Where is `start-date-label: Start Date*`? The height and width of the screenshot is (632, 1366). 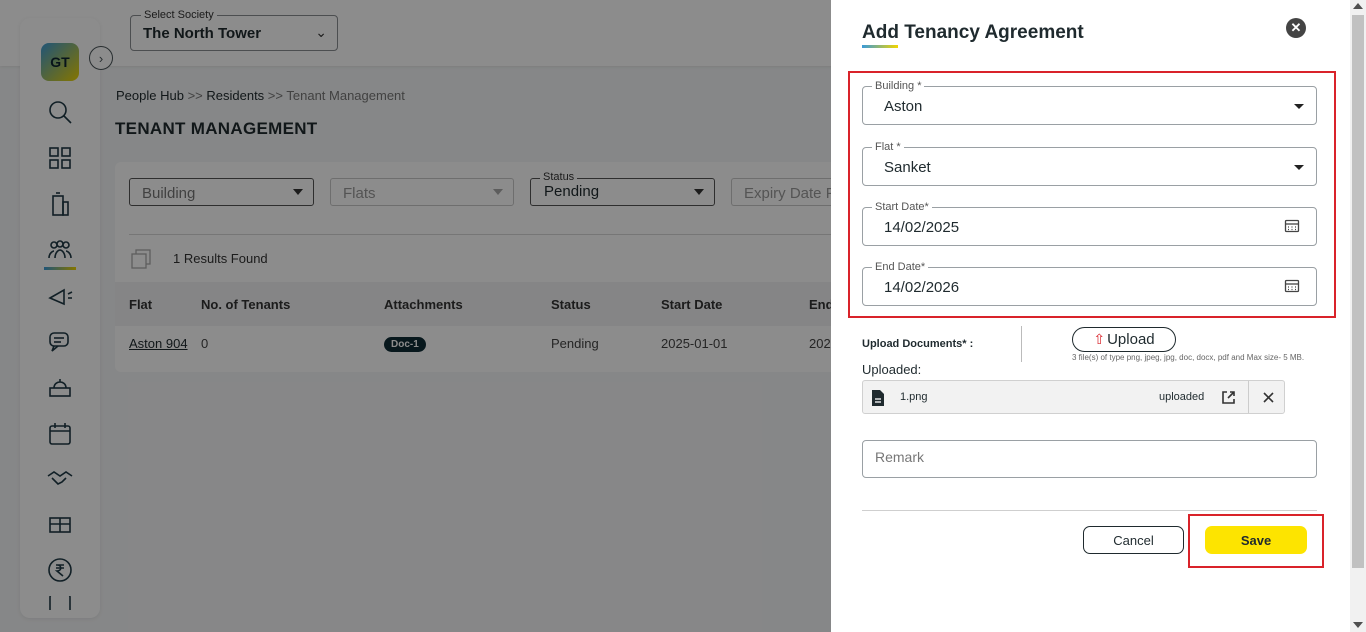 start-date-label: Start Date* is located at coordinates (902, 207).